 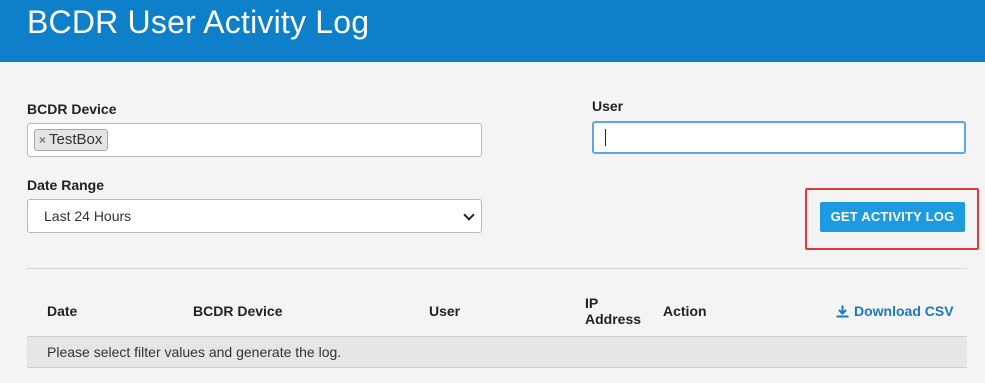 What do you see at coordinates (842, 311) in the screenshot?
I see `download-icon` at bounding box center [842, 311].